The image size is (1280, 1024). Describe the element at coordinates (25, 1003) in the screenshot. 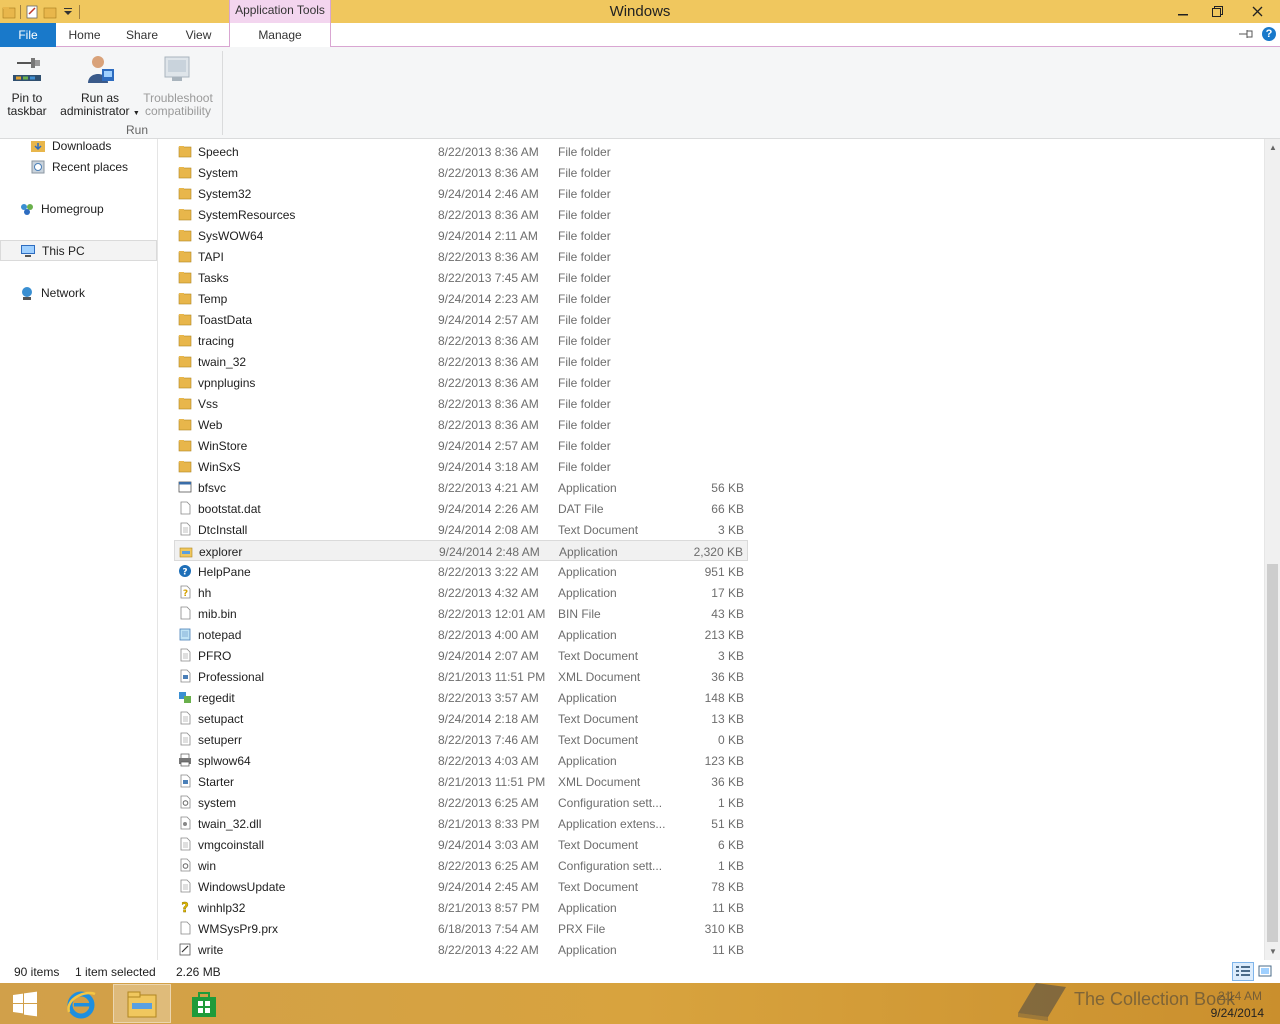

I see `start-button` at that location.